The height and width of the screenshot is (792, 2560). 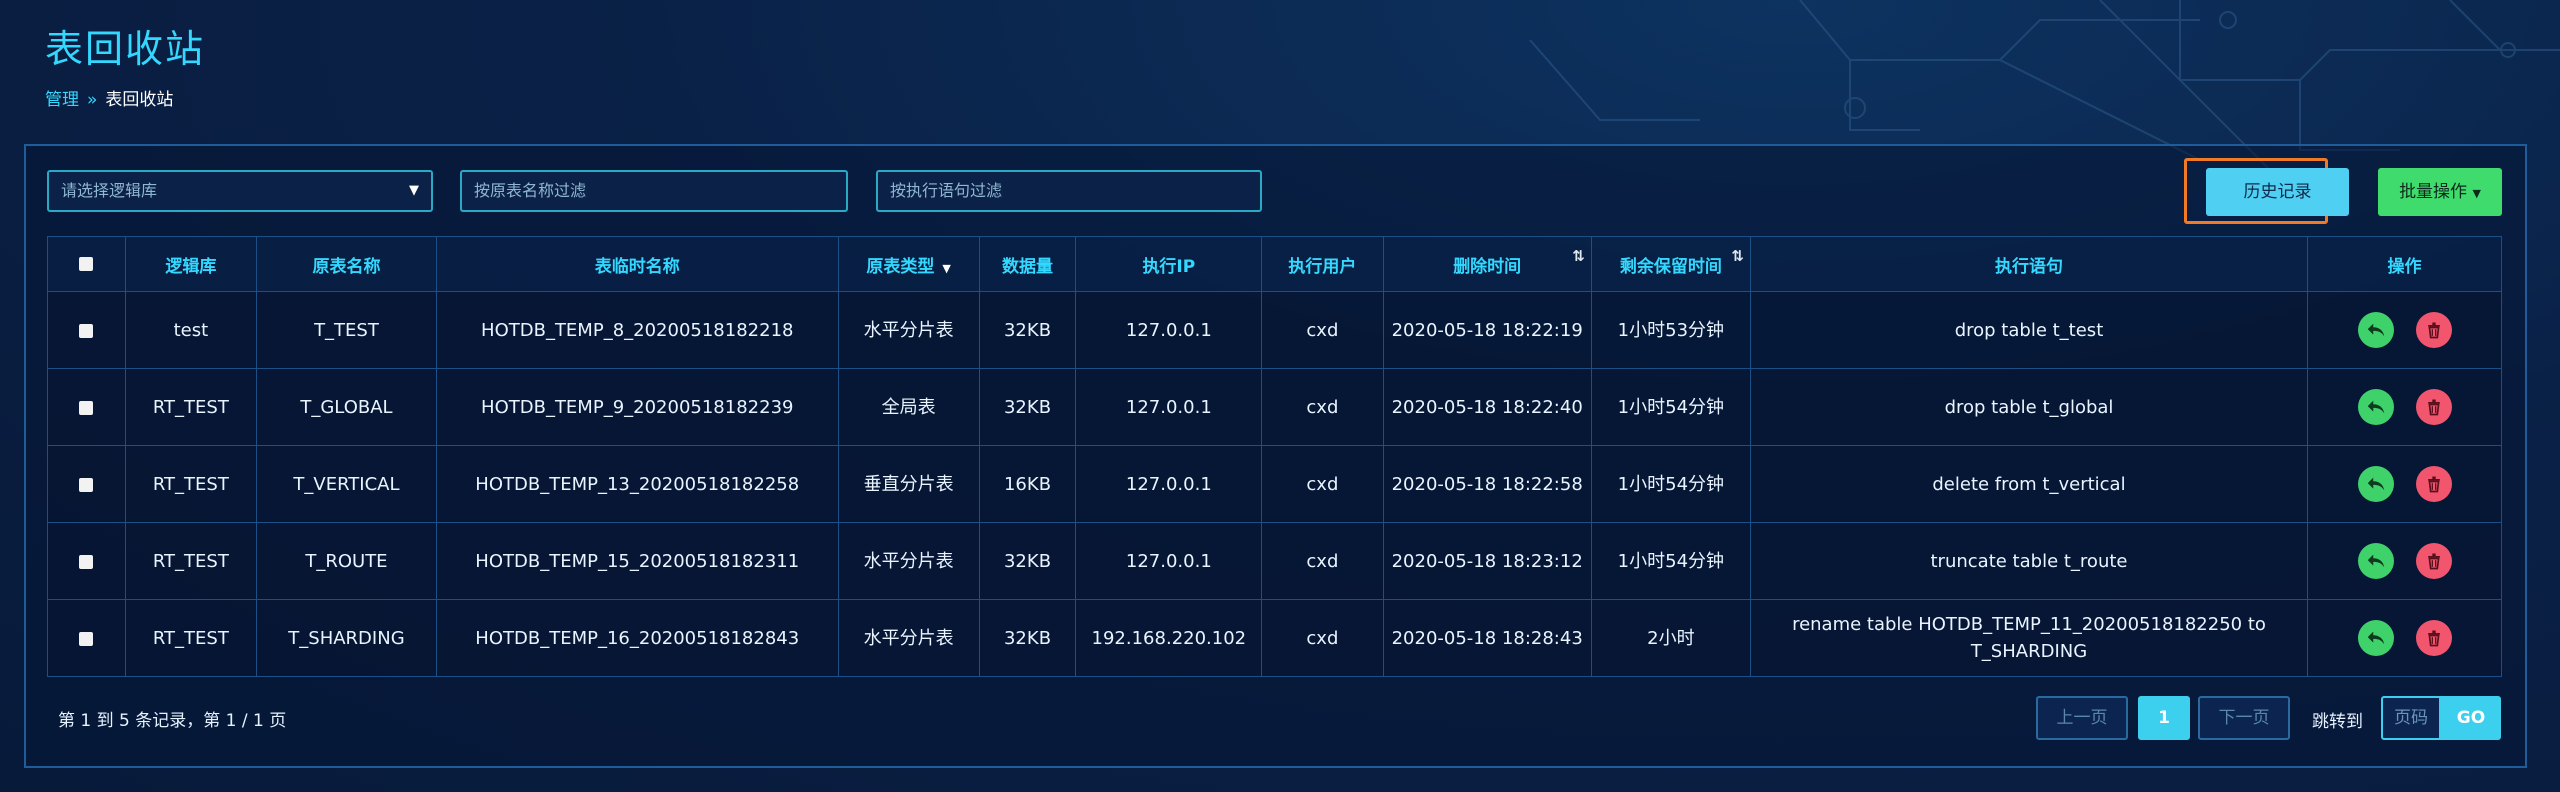 I want to click on table-name-filter-placeholder: 按原表名称过滤, so click(x=530, y=190).